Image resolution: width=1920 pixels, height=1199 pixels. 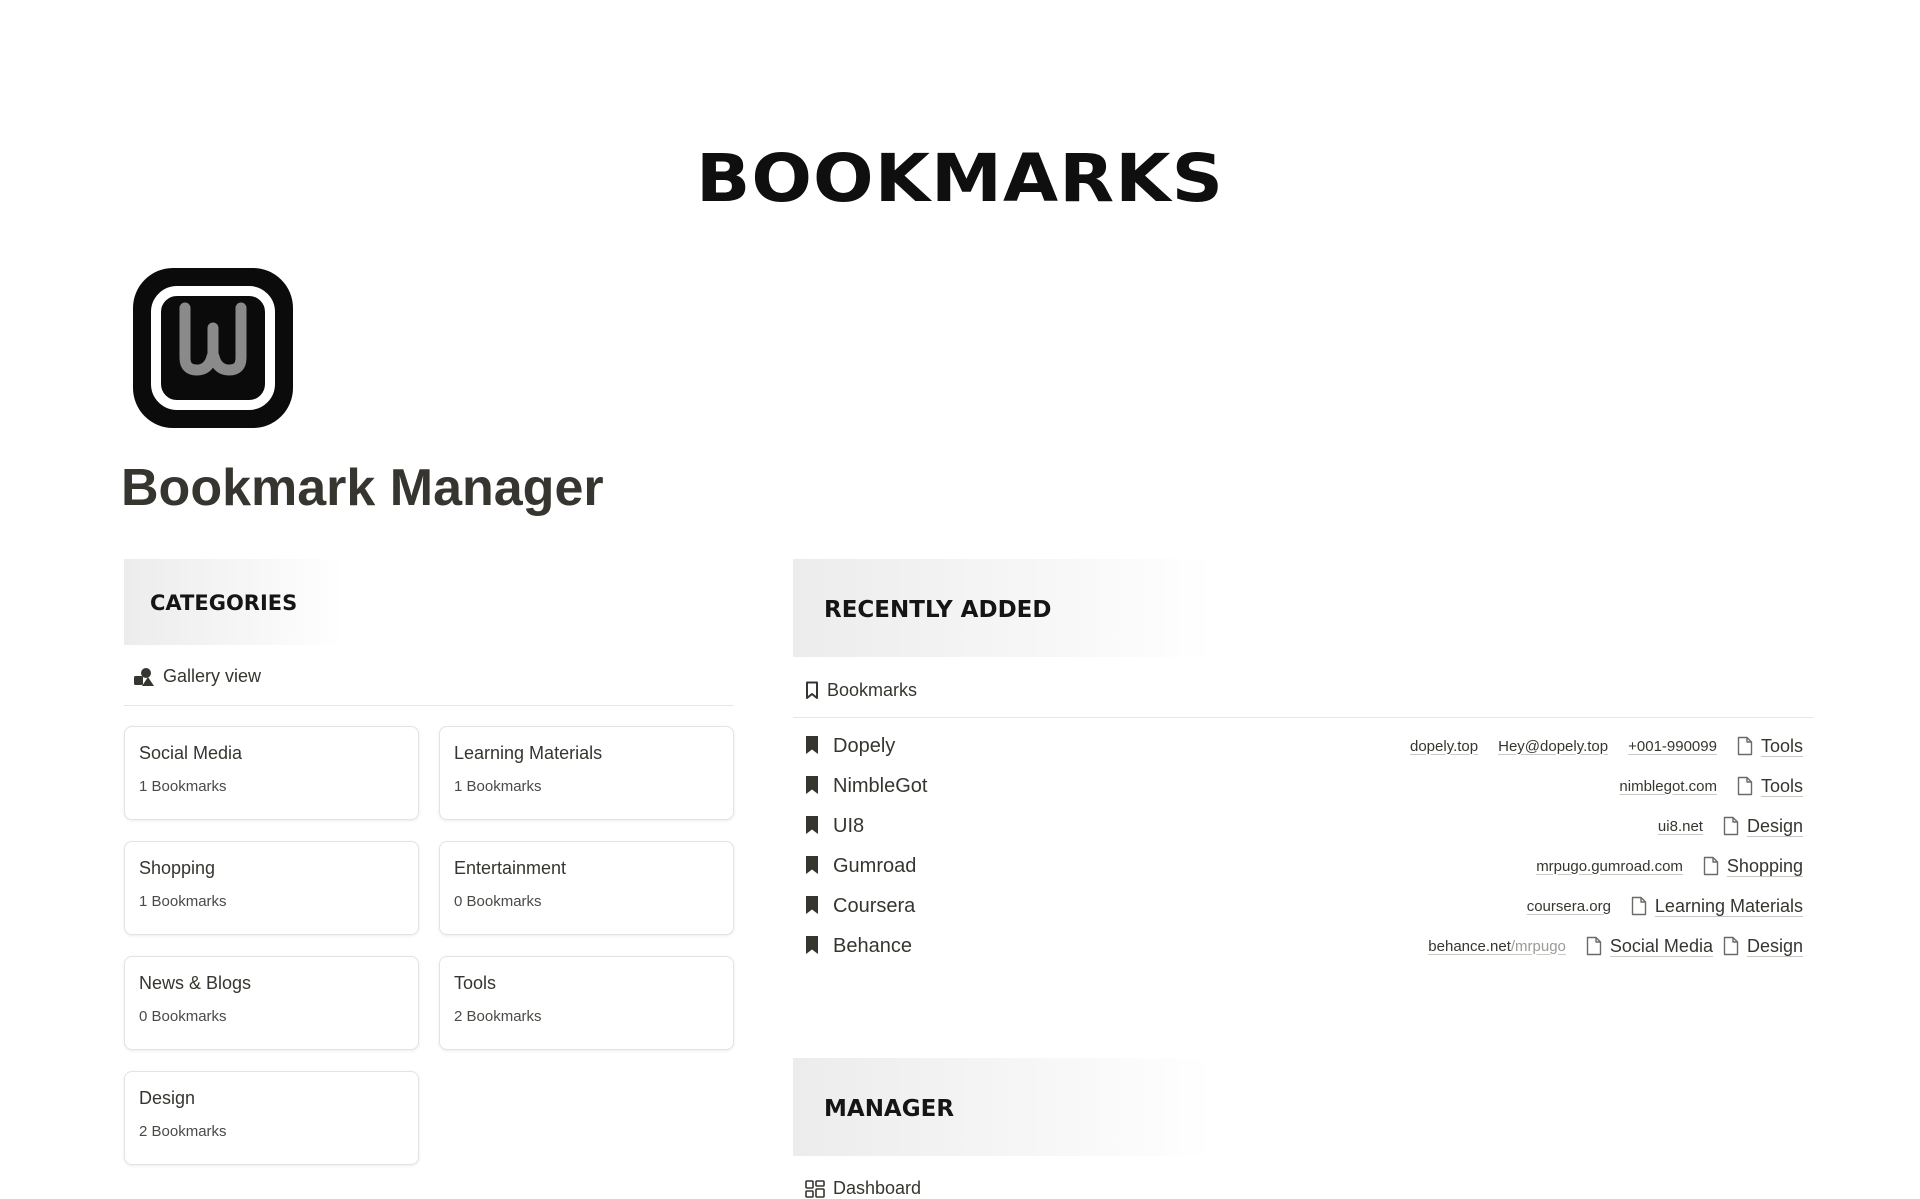 I want to click on bookmark-url-domain: behance.net, so click(x=1469, y=946).